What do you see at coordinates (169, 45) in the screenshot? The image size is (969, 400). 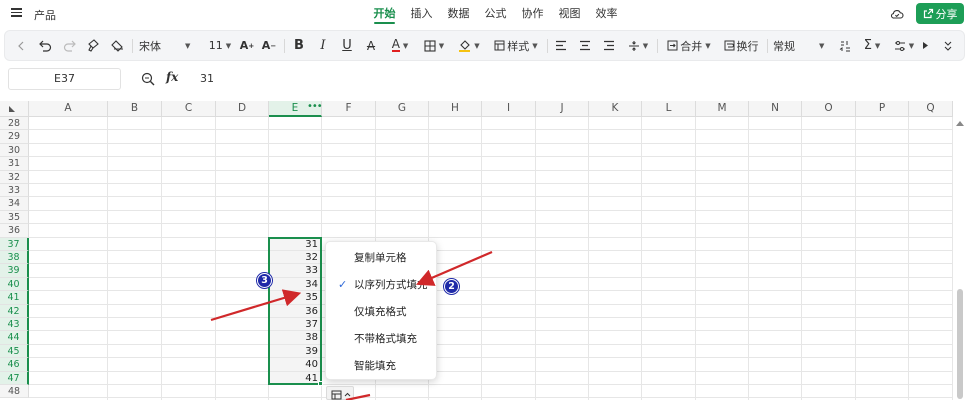 I see `font-name-select: 宋体 ▼` at bounding box center [169, 45].